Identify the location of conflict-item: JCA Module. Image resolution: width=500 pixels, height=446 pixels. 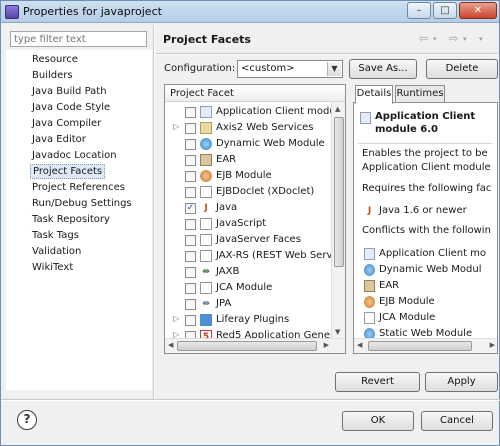
(407, 317).